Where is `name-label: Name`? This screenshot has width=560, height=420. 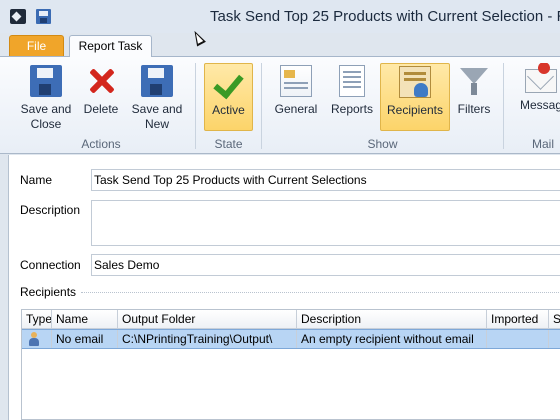 name-label: Name is located at coordinates (36, 180).